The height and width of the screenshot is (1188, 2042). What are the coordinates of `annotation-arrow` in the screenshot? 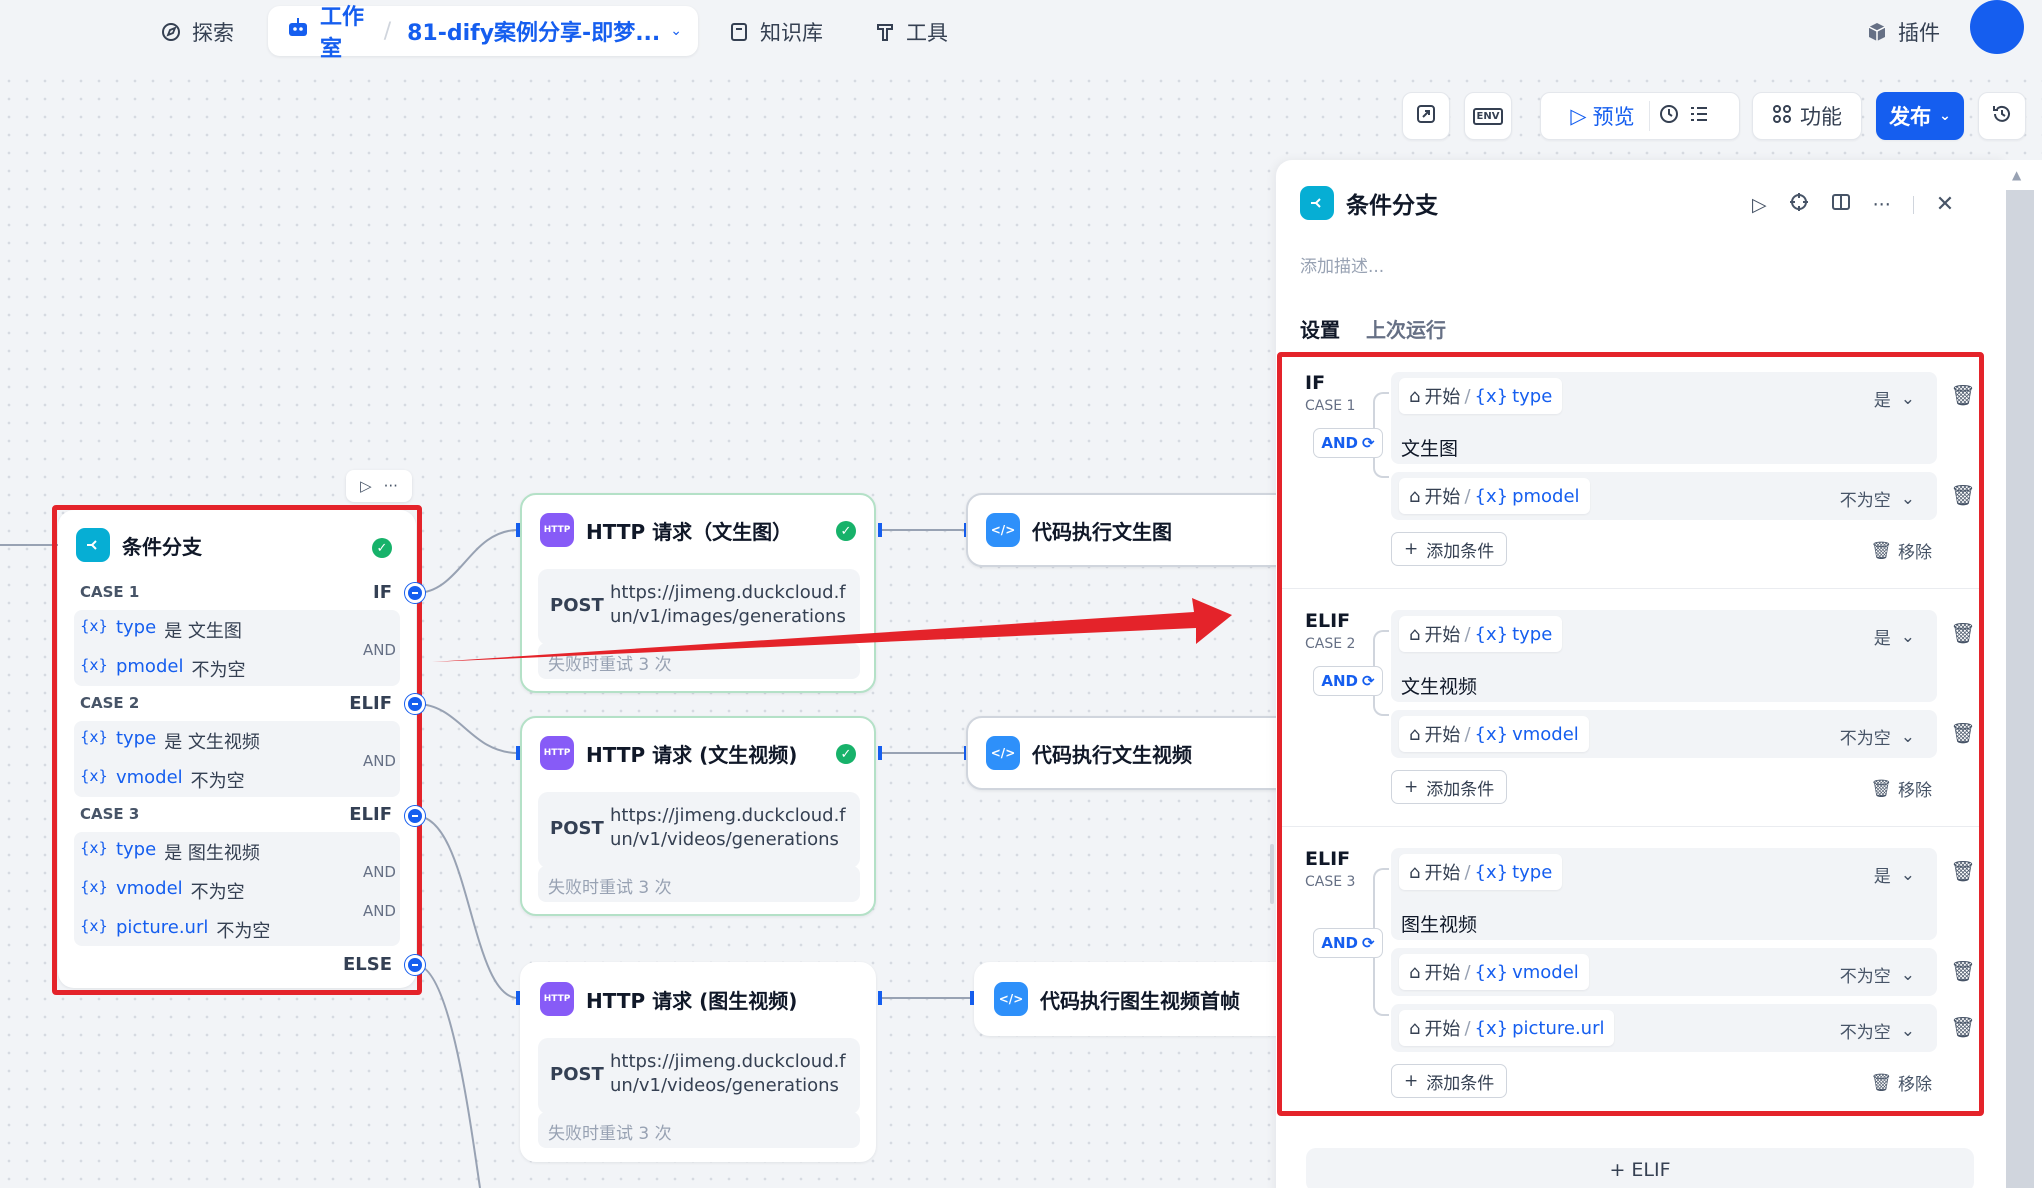 It's located at (832, 630).